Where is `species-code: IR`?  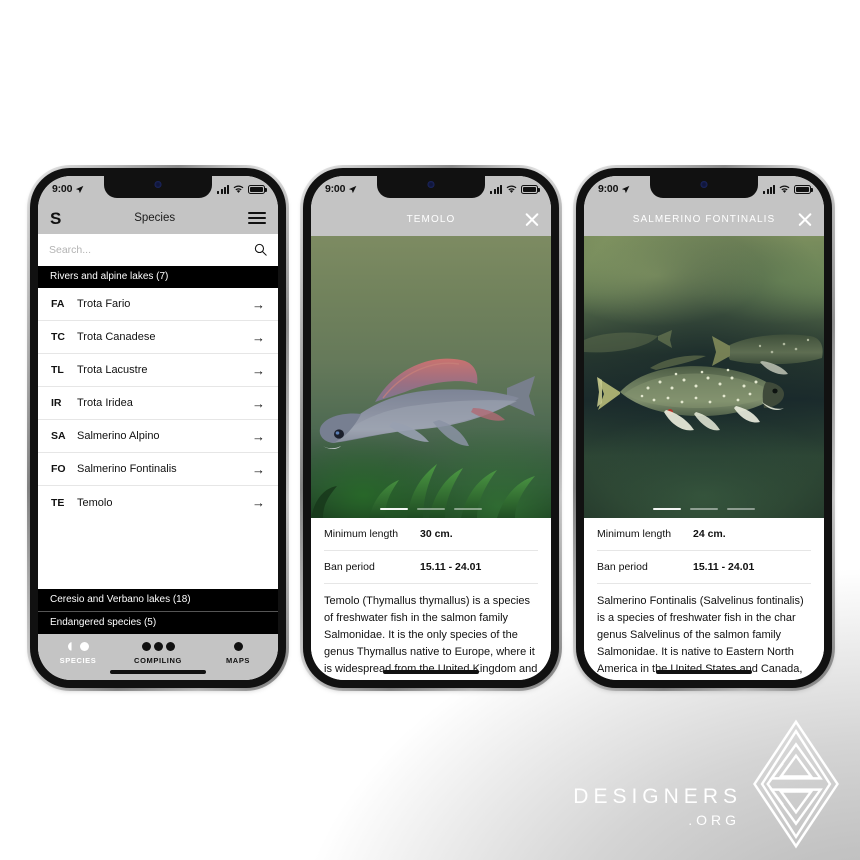
species-code: IR is located at coordinates (56, 403).